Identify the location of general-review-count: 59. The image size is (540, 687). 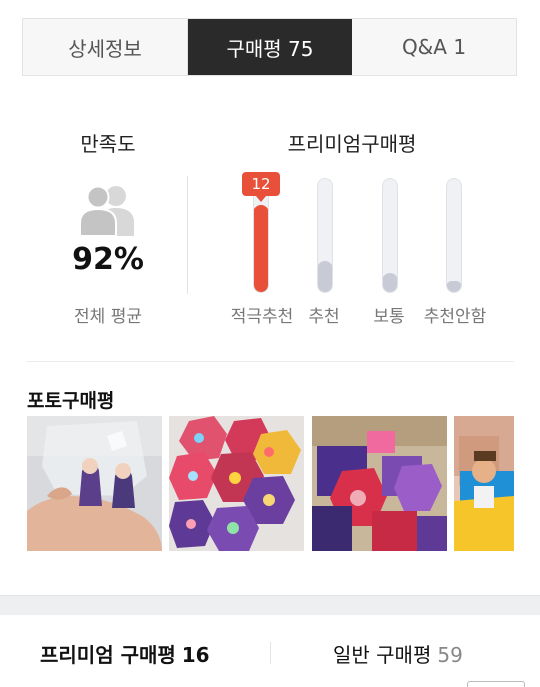
(450, 655).